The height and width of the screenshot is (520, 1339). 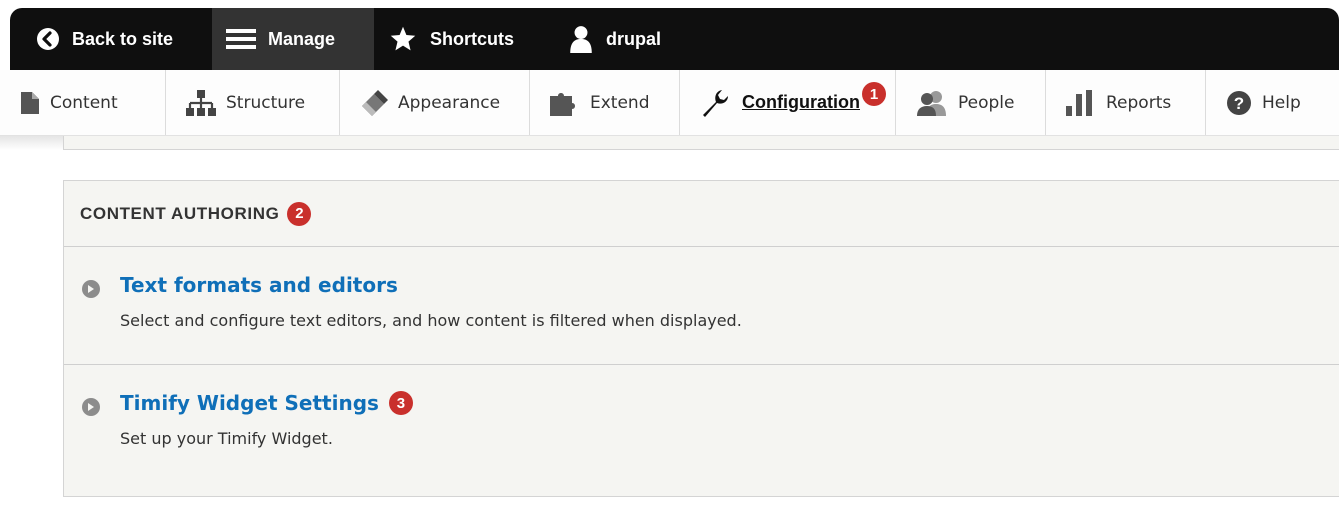 What do you see at coordinates (249, 403) in the screenshot?
I see `timify-widget-settings-link: Timify Widget Settings` at bounding box center [249, 403].